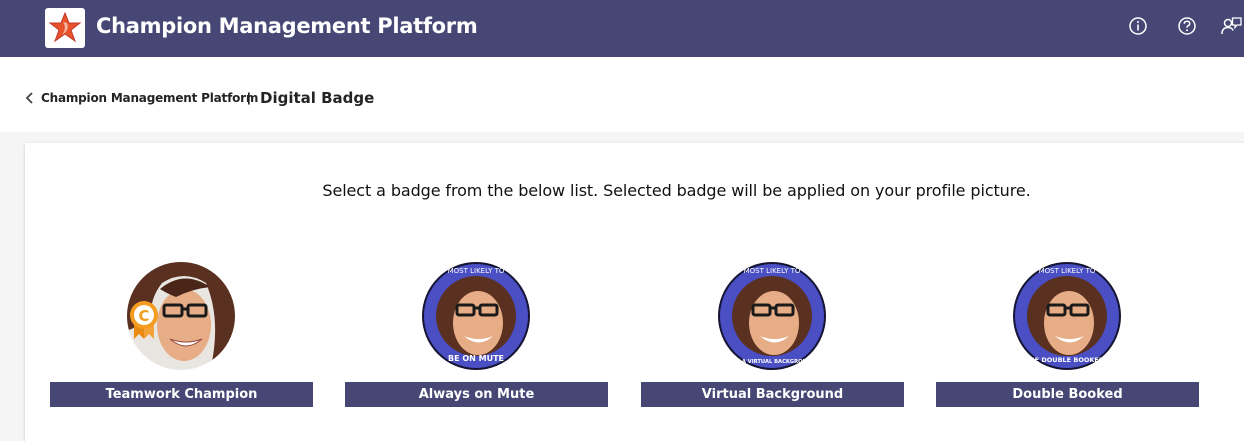  Describe the element at coordinates (1231, 26) in the screenshot. I see `feedback-icon` at that location.